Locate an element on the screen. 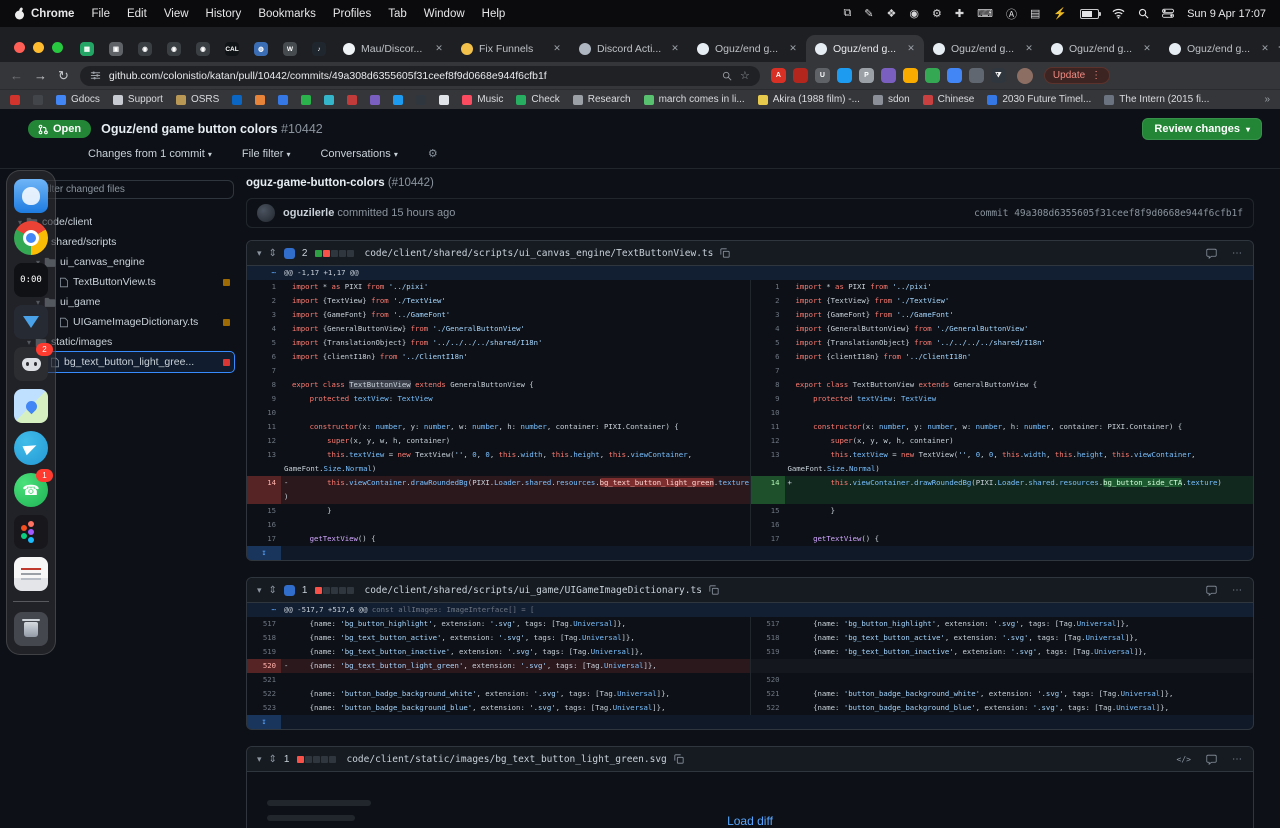 This screenshot has height=828, width=1280. keyboard-status-icon: ⌨ is located at coordinates (985, 13).